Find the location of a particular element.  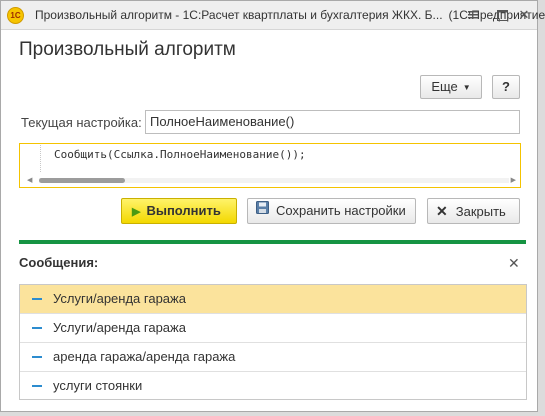

run-button: ▶ Выполнить is located at coordinates (179, 211).